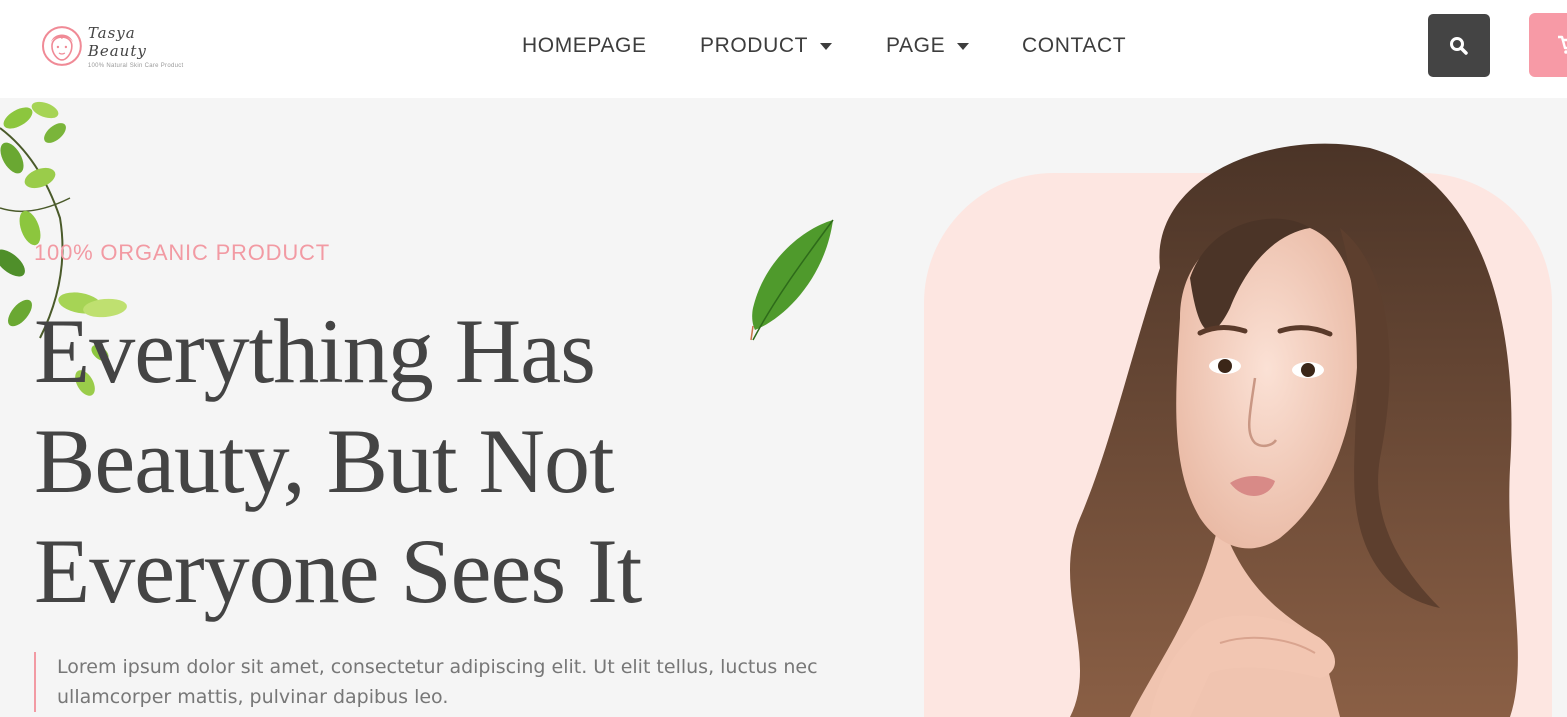 The image size is (1567, 717). What do you see at coordinates (754, 45) in the screenshot?
I see `nav-label: PRODUCT` at bounding box center [754, 45].